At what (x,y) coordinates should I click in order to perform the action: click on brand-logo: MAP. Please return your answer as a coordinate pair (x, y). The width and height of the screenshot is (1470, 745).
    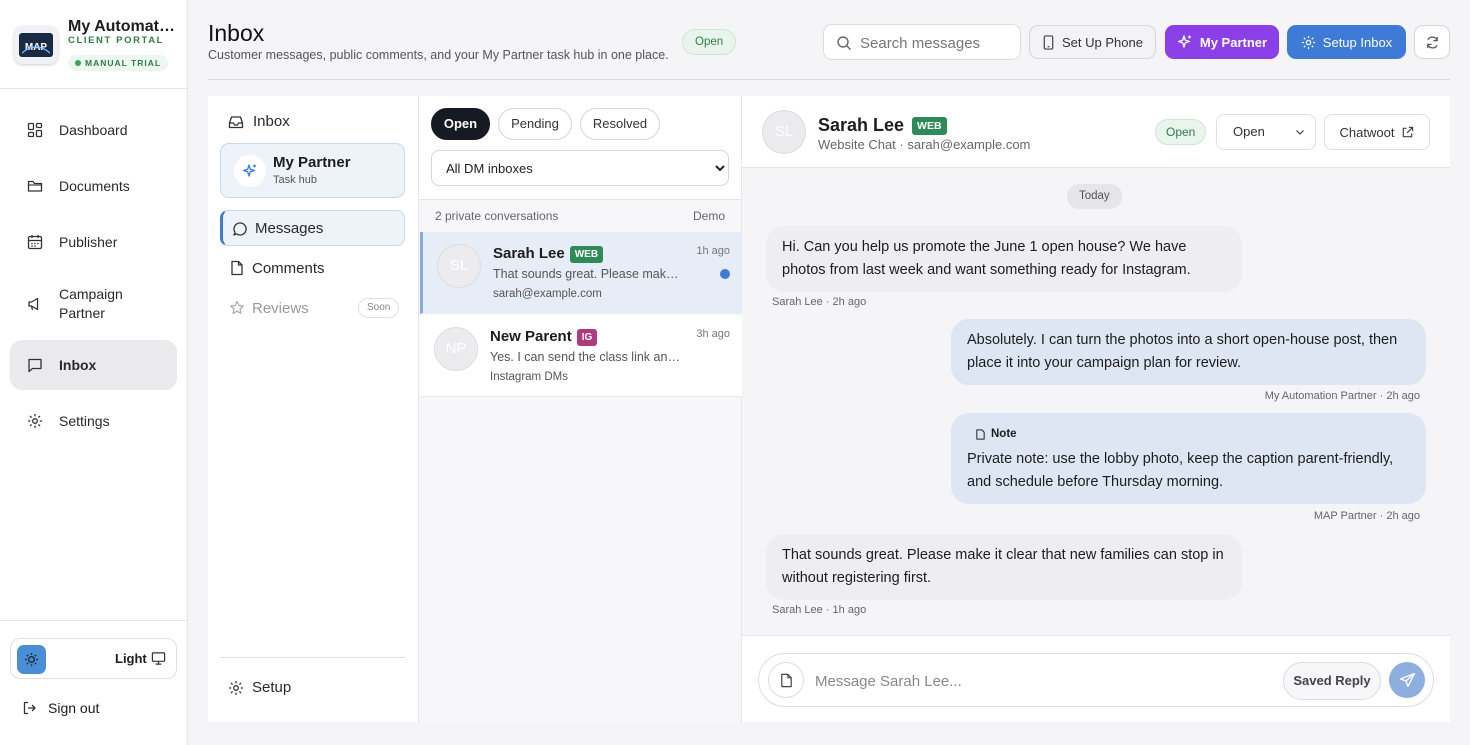
    Looking at the image, I should click on (36, 45).